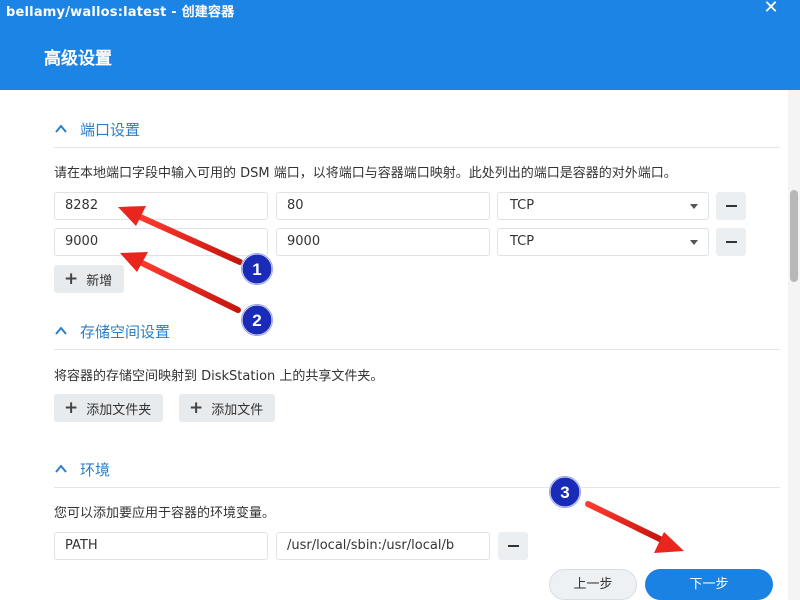 The width and height of the screenshot is (800, 600). What do you see at coordinates (125, 331) in the screenshot?
I see `section-title-storage: 存储空间设置` at bounding box center [125, 331].